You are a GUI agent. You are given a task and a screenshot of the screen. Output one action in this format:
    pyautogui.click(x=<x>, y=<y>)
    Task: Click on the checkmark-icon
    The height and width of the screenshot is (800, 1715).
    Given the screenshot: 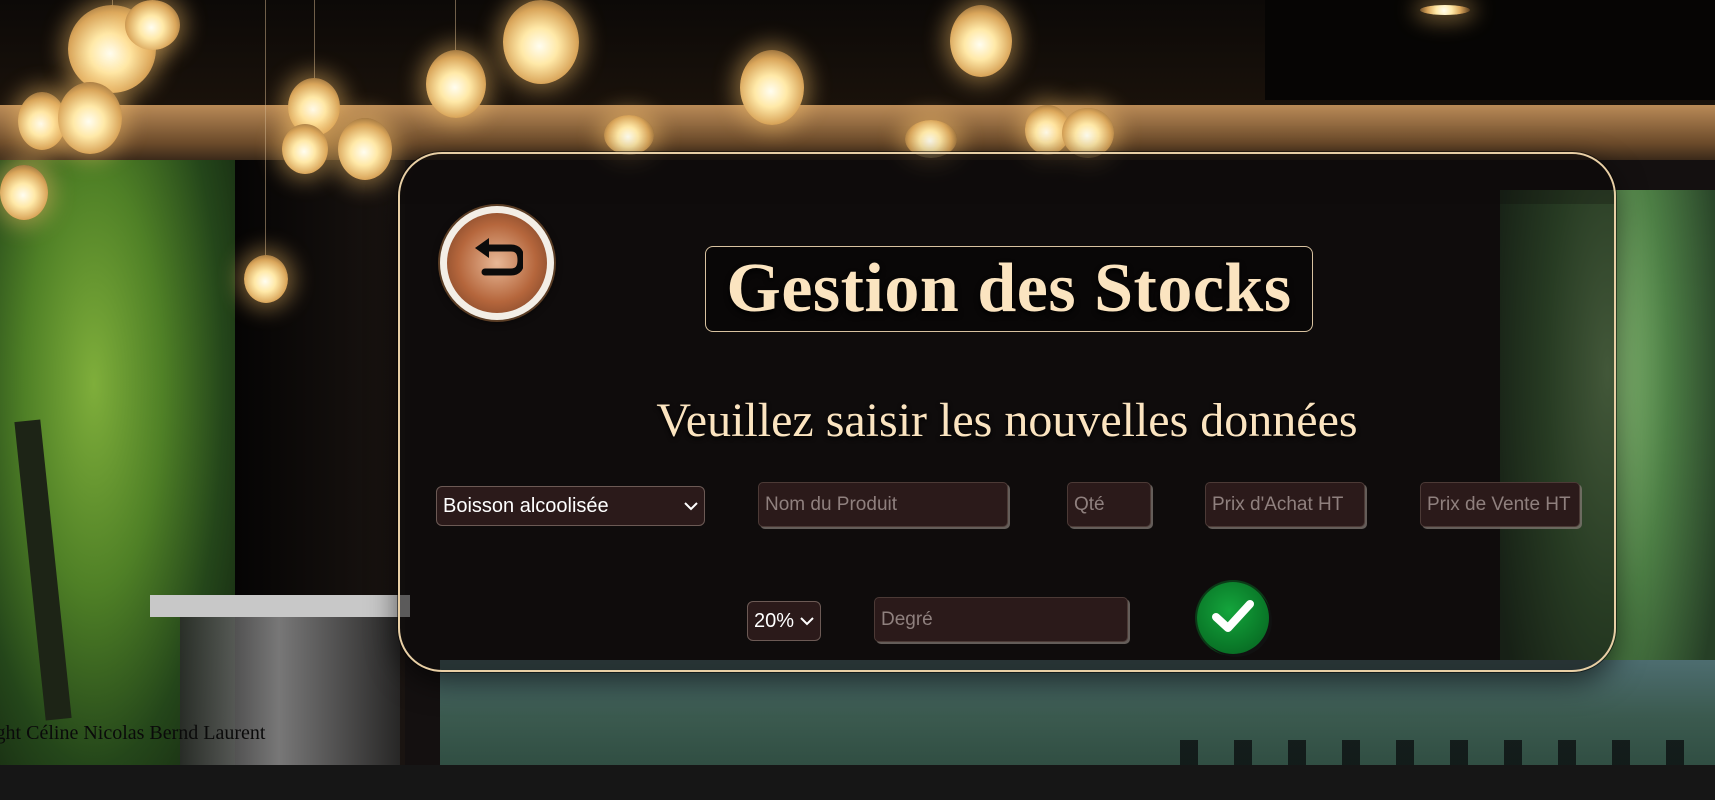 What is the action you would take?
    pyautogui.click(x=1233, y=618)
    